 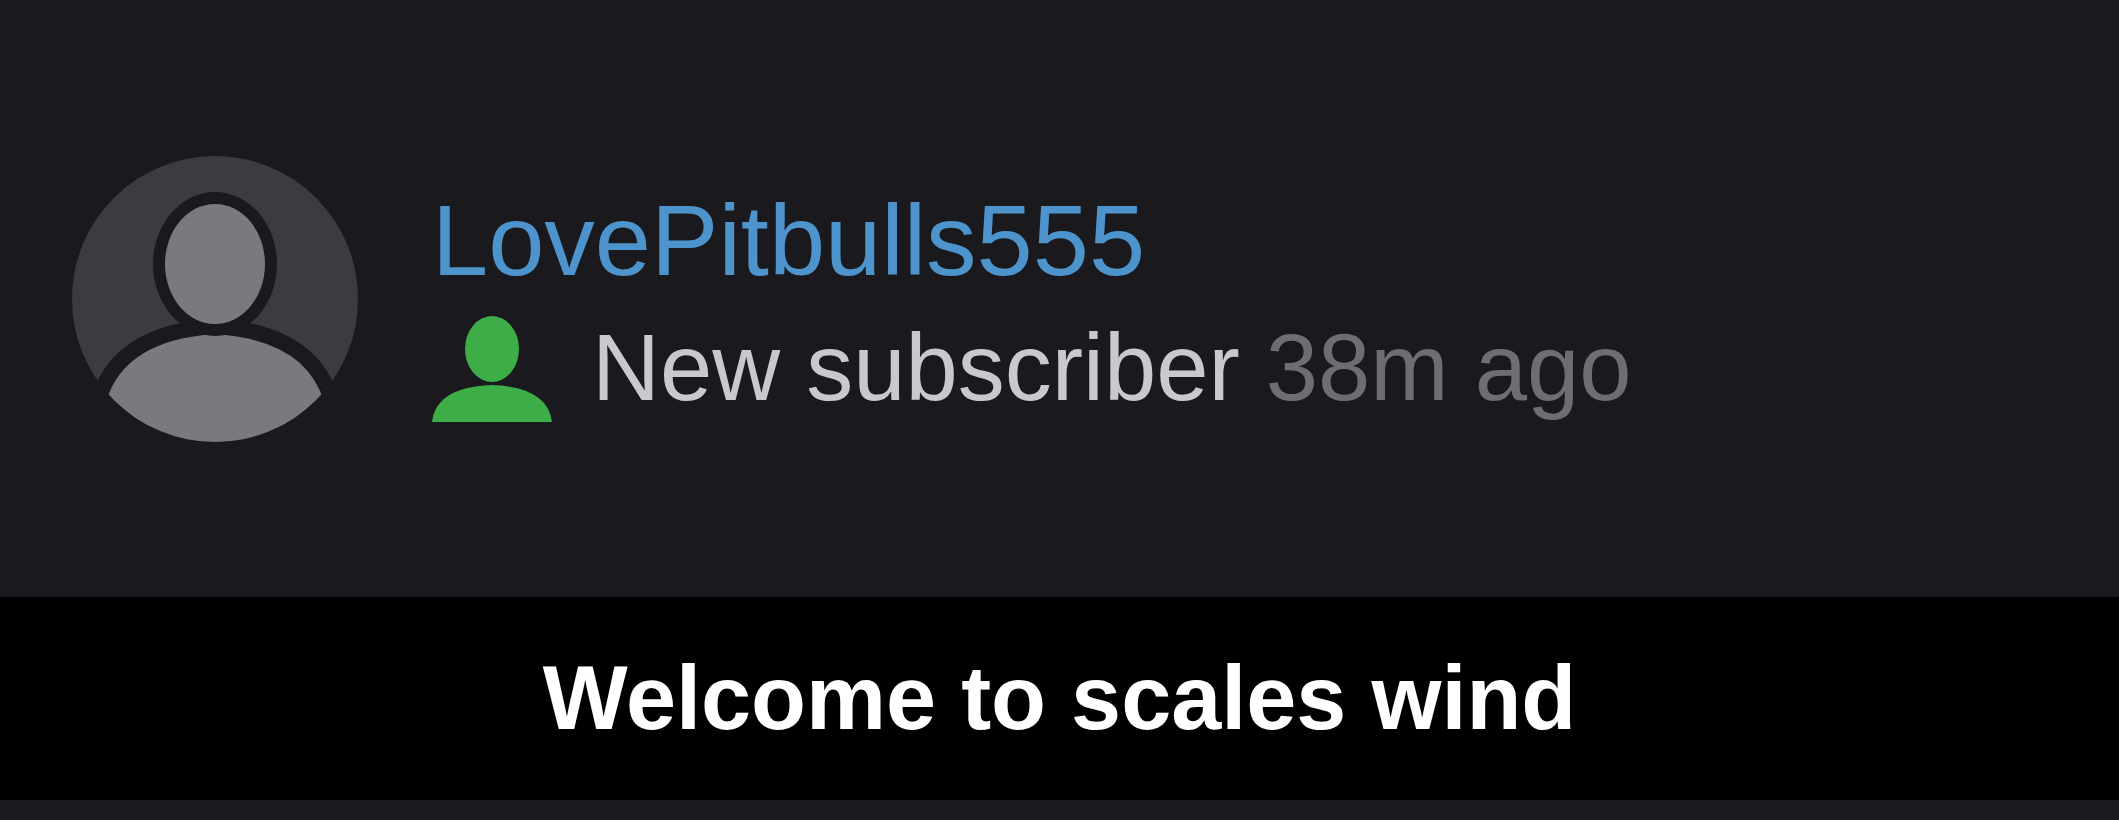 I want to click on username-link: LovePitbulls555, so click(x=1032, y=241).